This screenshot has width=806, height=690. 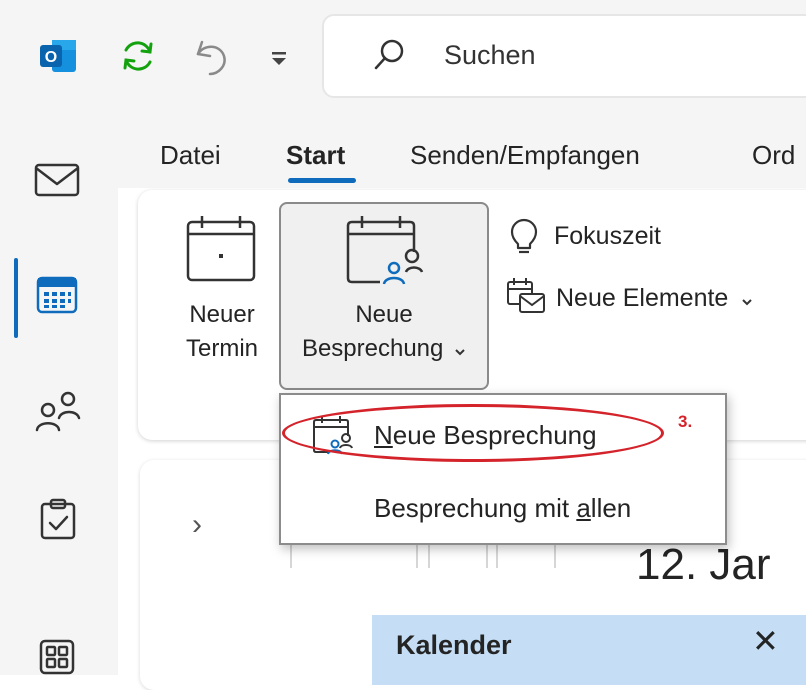 What do you see at coordinates (685, 421) in the screenshot?
I see `annotation-step-number: 3.` at bounding box center [685, 421].